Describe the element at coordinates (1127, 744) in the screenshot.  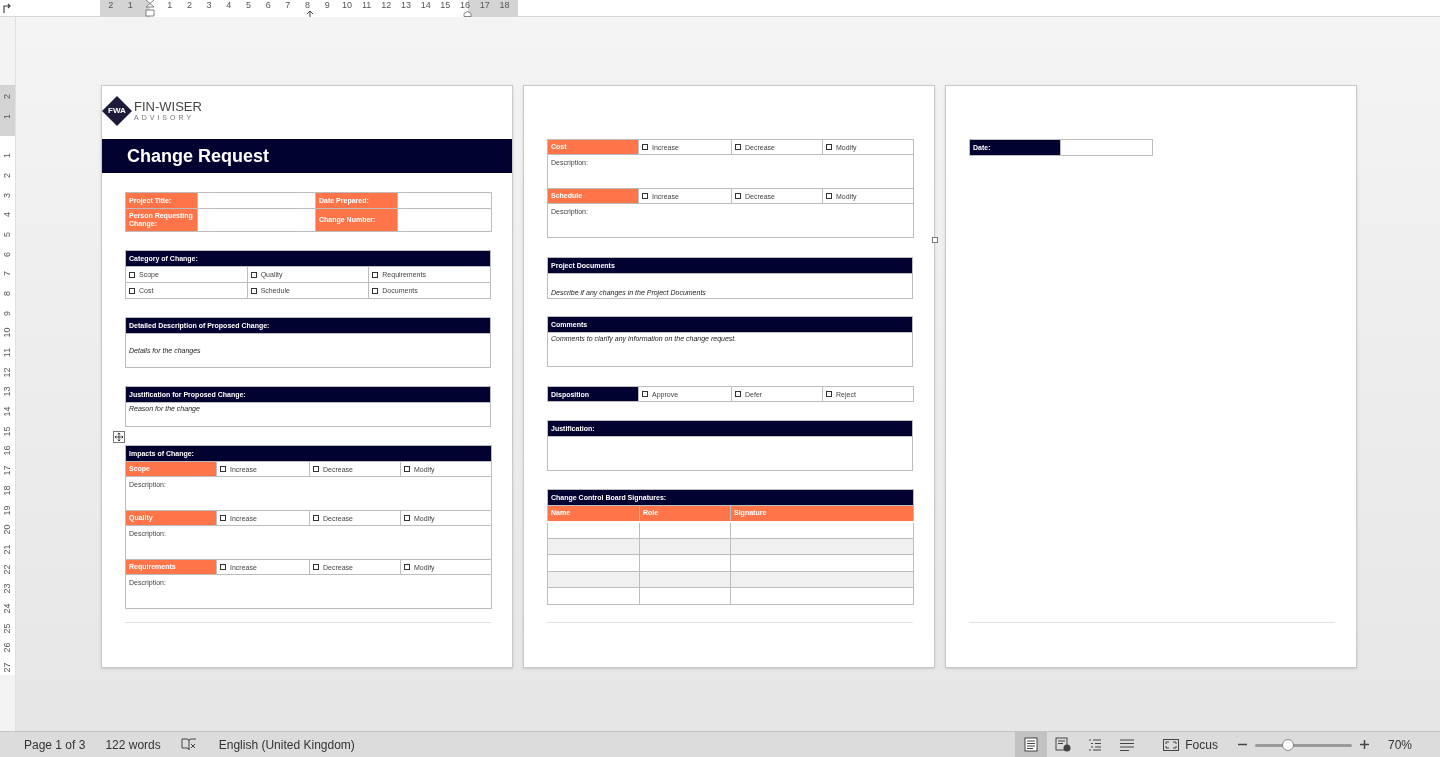
I see `draft-view-icon` at that location.